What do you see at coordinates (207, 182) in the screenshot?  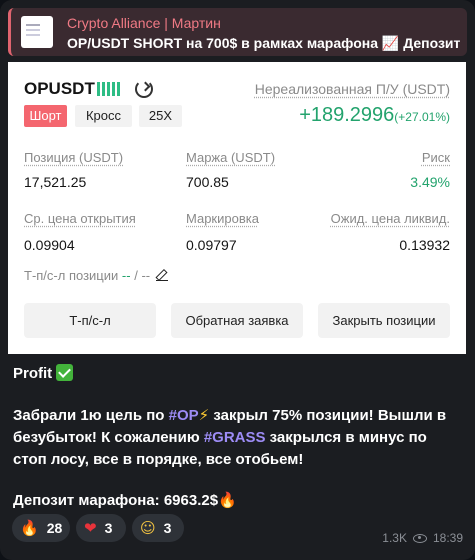 I see `margin-value: 700.85` at bounding box center [207, 182].